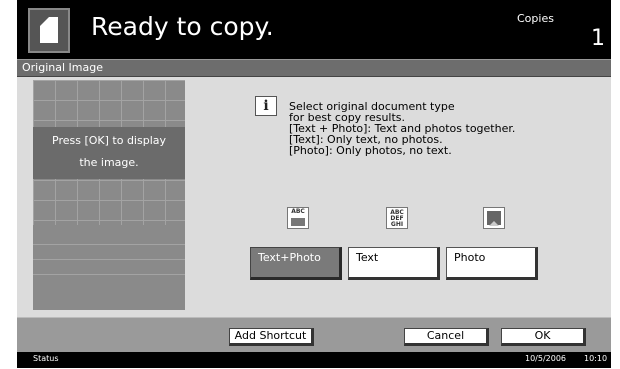 This screenshot has width=620, height=369. I want to click on preview-message: Press [OK] to display the image., so click(109, 153).